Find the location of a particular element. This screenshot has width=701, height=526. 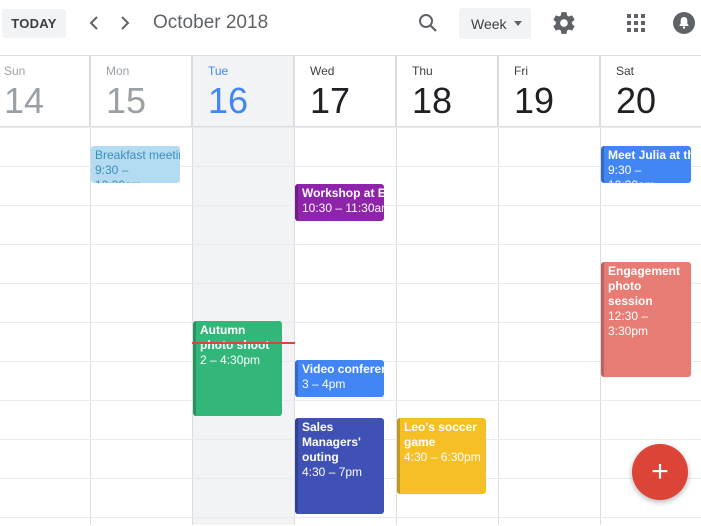

day-date: 15 is located at coordinates (126, 101).